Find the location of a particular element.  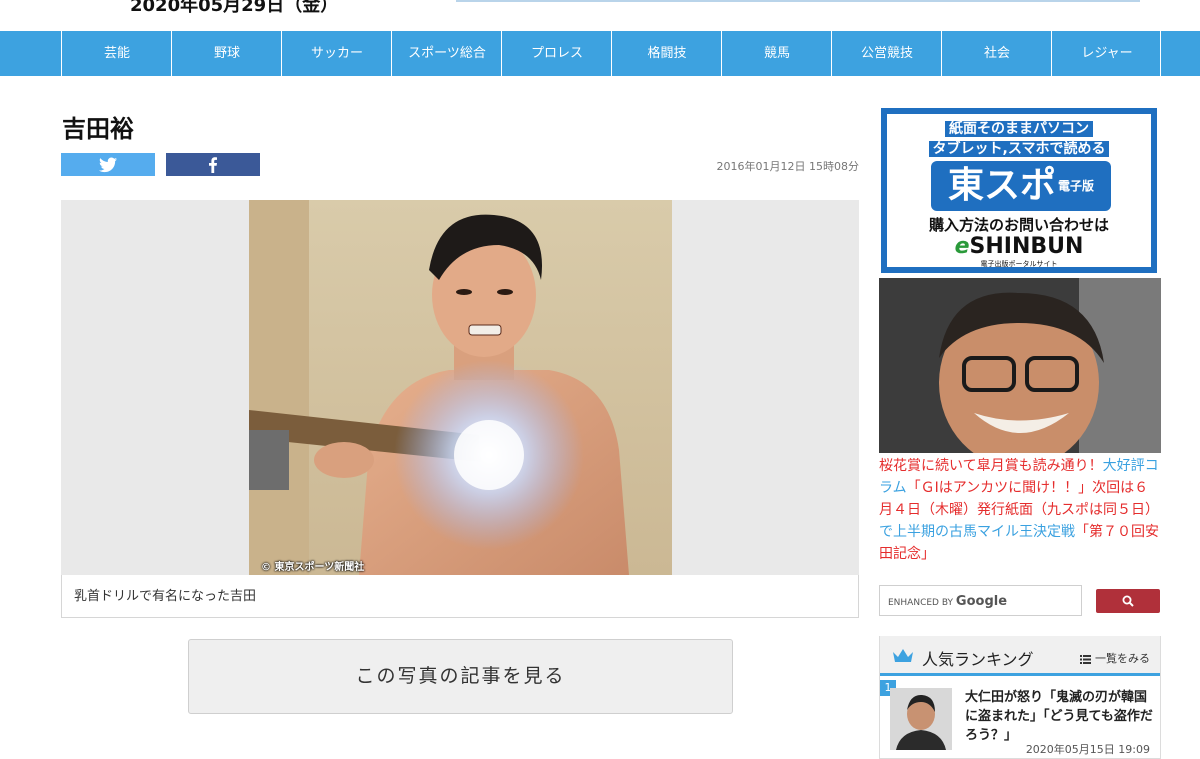

ad-line-2: タブレット,スマホで読める is located at coordinates (1019, 148).